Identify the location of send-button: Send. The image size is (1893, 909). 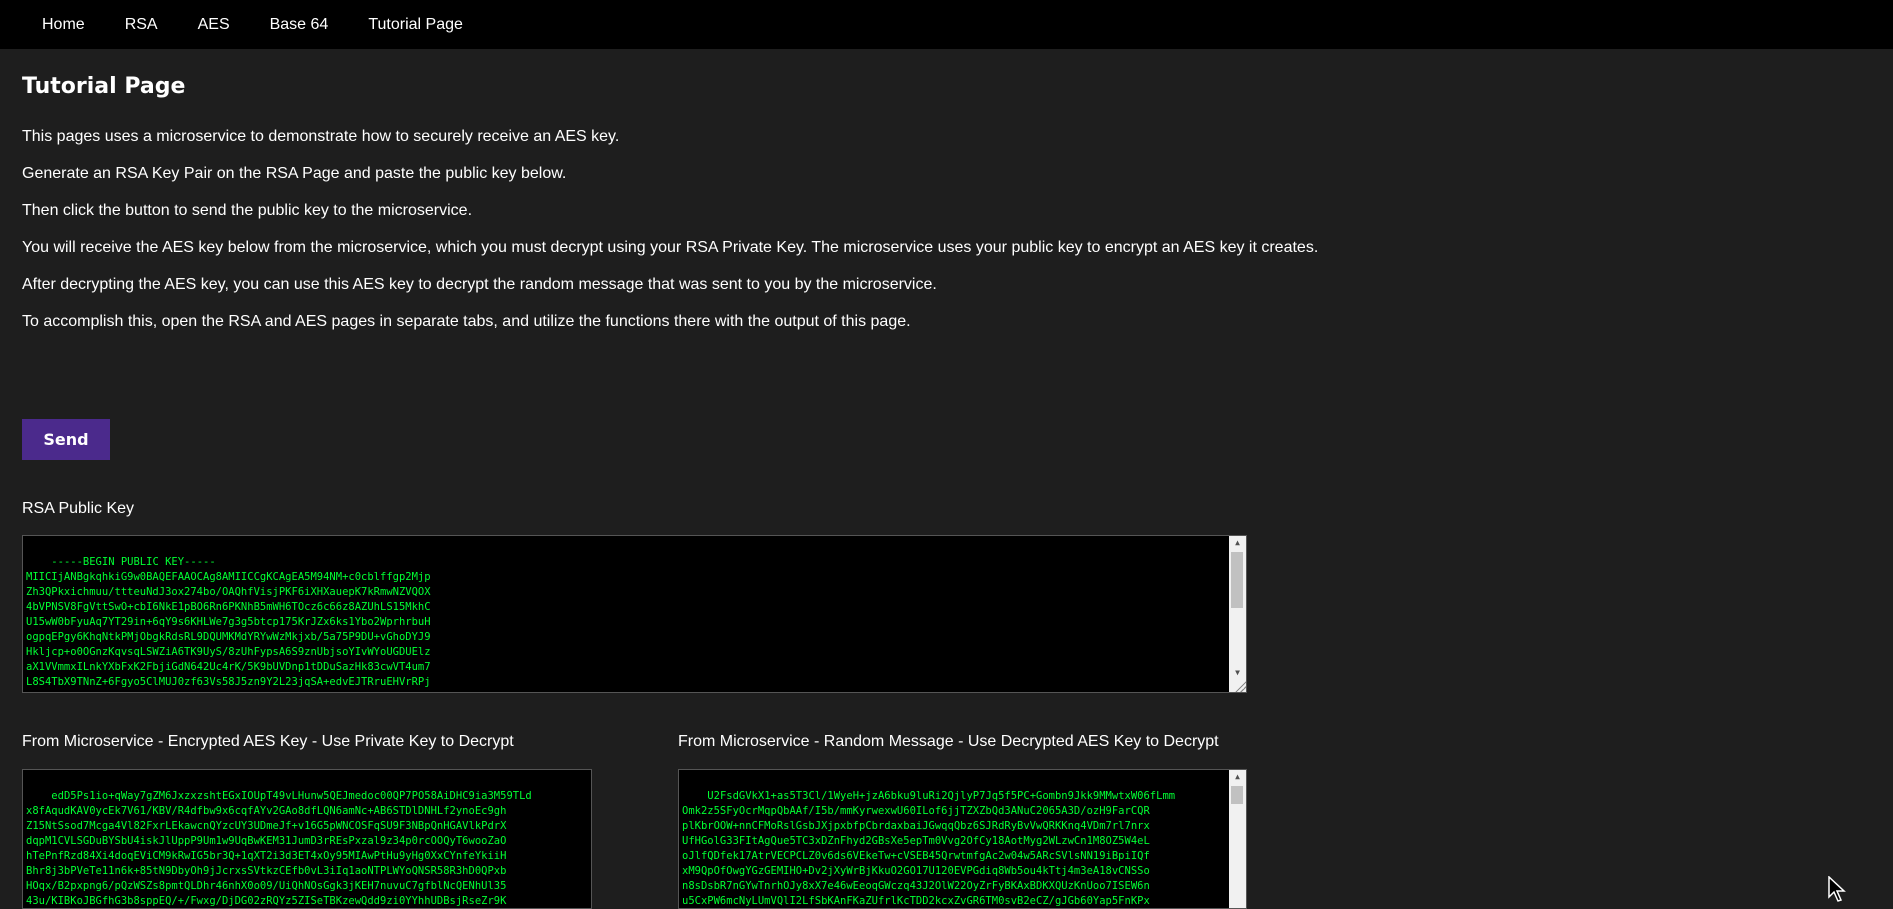
(66, 439).